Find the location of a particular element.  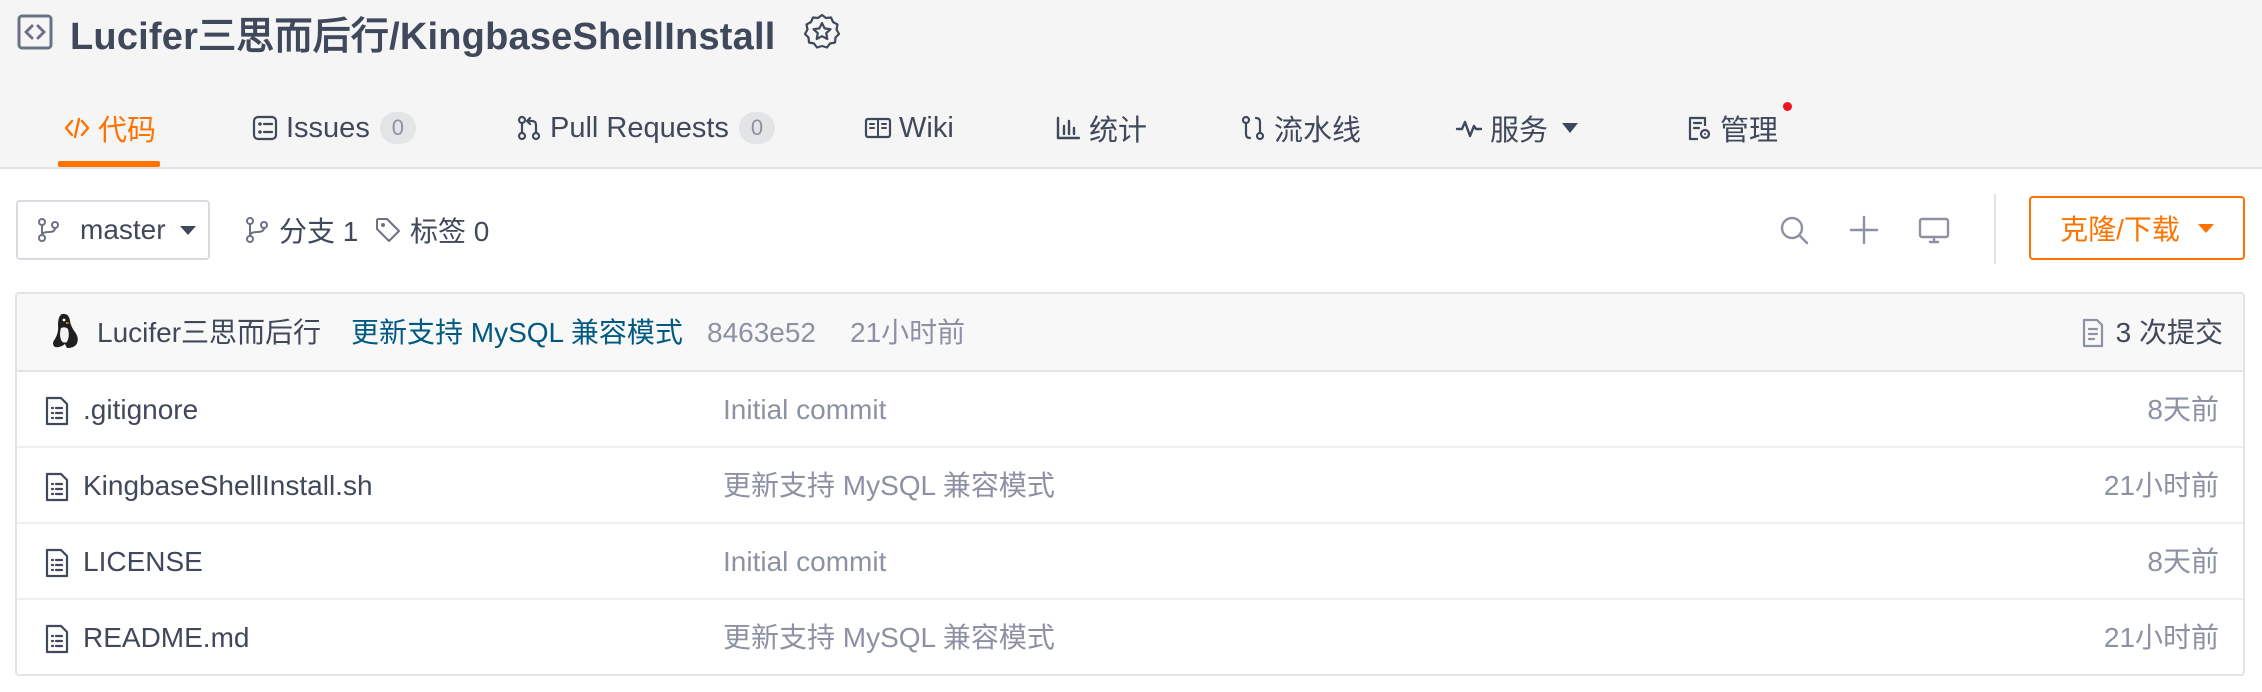

tab-pull-requests: Pull Requests 0 is located at coordinates (644, 128).